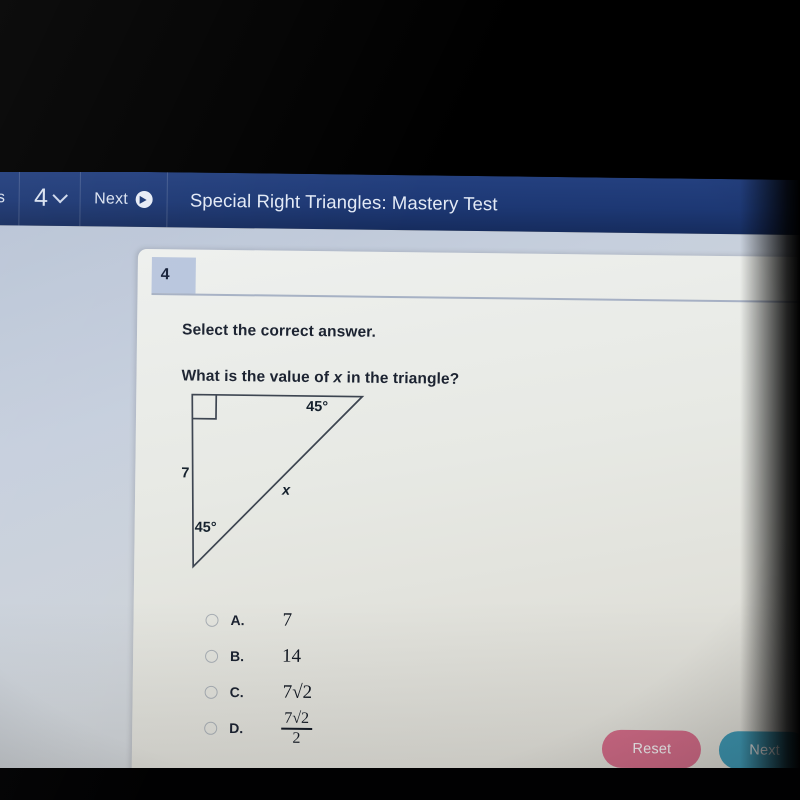  Describe the element at coordinates (111, 198) in the screenshot. I see `next-nav-label: Next` at that location.